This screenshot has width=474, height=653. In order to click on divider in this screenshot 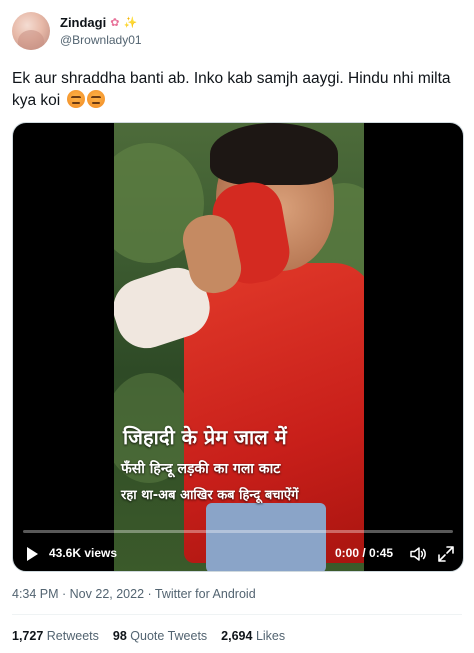, I will do `click(237, 614)`.